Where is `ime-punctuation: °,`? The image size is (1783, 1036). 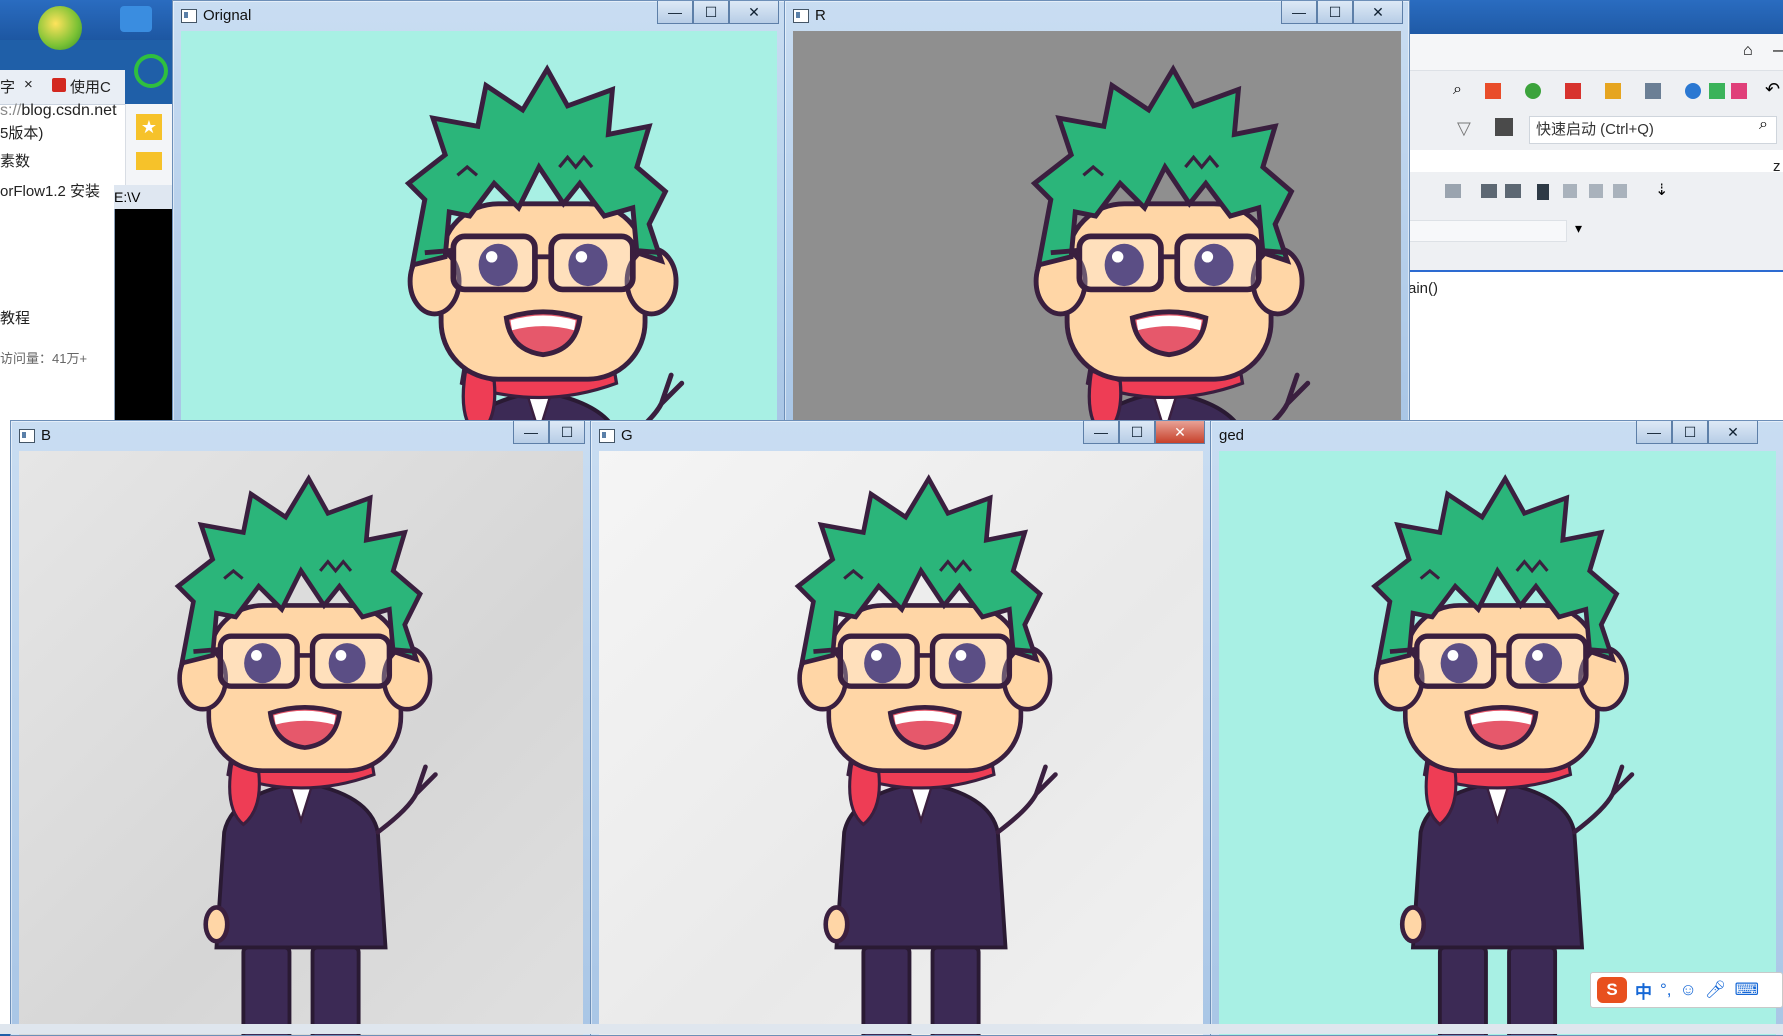
ime-punctuation: °, is located at coordinates (1666, 990).